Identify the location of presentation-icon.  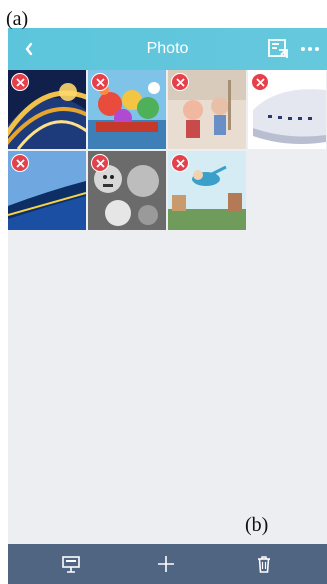
(71, 564).